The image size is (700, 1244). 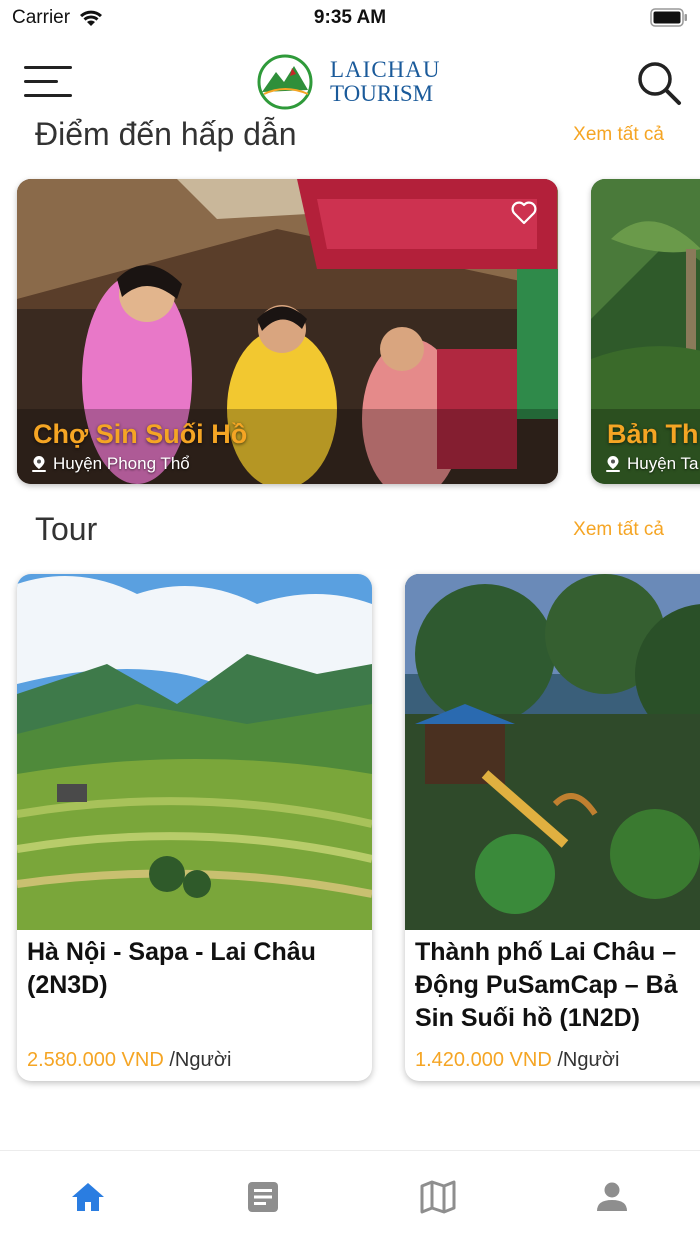 I want to click on tour-price-amount: 2.580.000 VND, so click(x=95, y=1060).